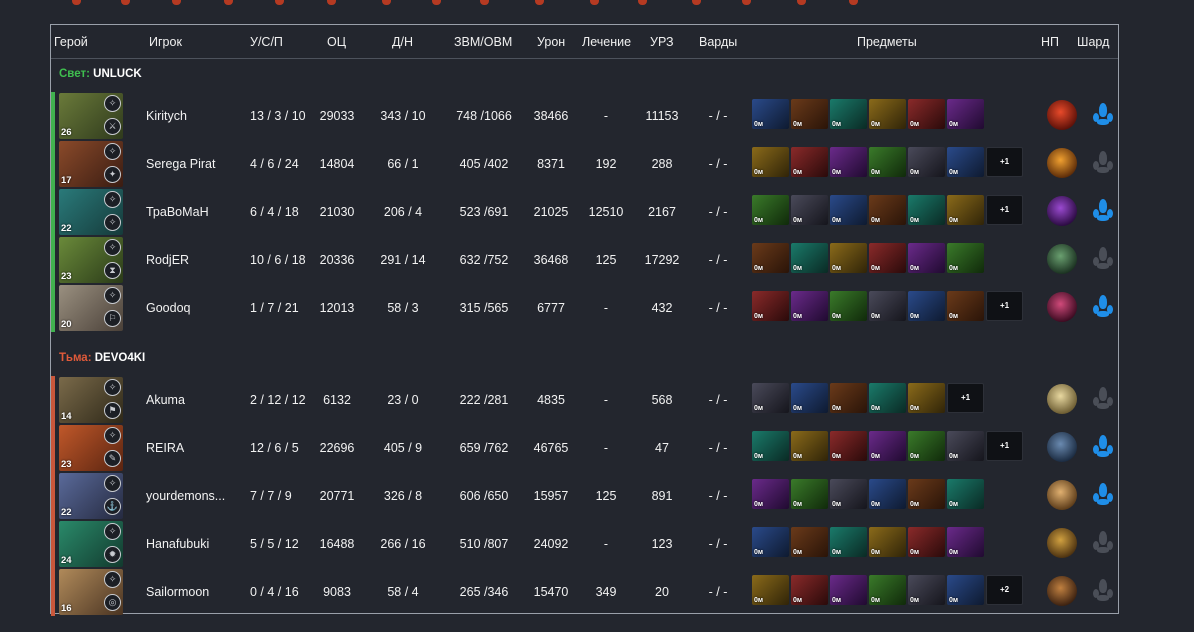 This screenshot has width=1194, height=632. What do you see at coordinates (91, 592) in the screenshot?
I see `hero-portrait: 16 ✧ ◎` at bounding box center [91, 592].